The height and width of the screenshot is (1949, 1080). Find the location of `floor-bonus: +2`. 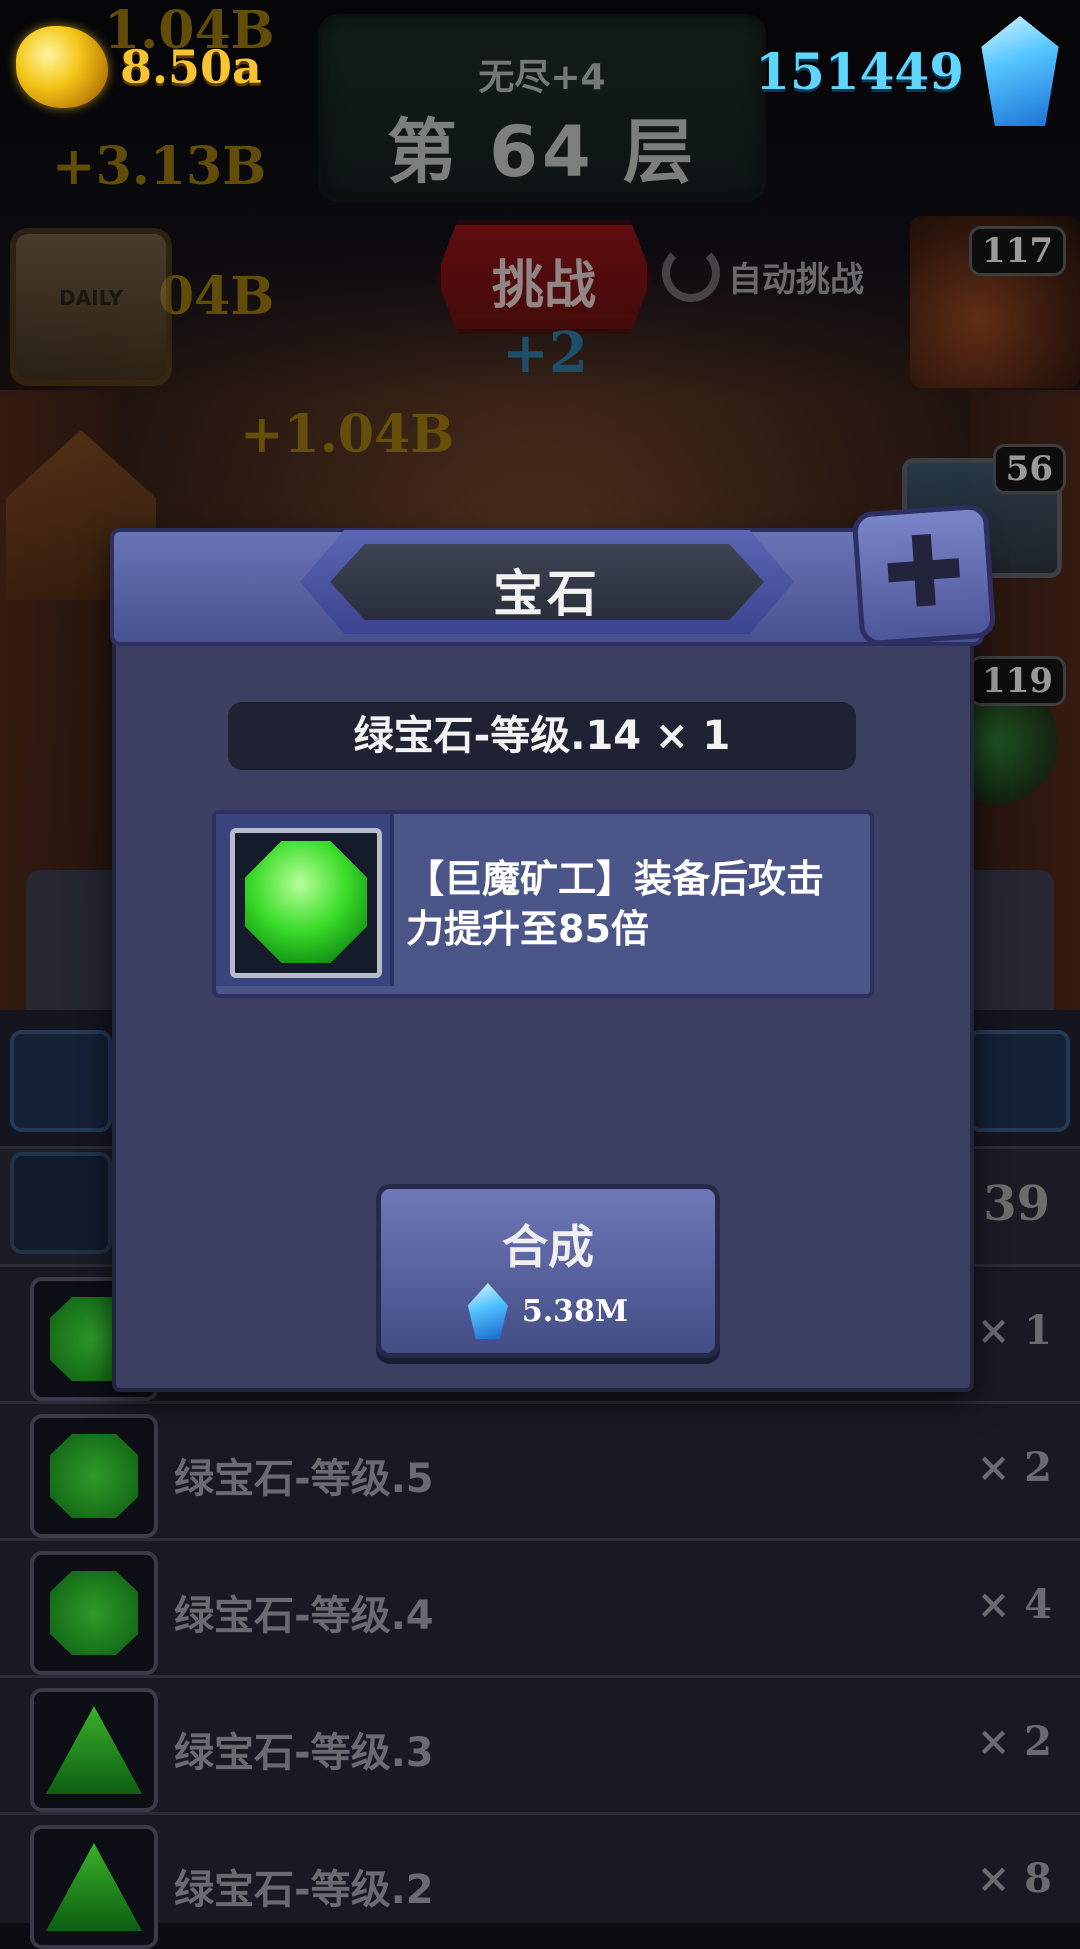

floor-bonus: +2 is located at coordinates (545, 353).